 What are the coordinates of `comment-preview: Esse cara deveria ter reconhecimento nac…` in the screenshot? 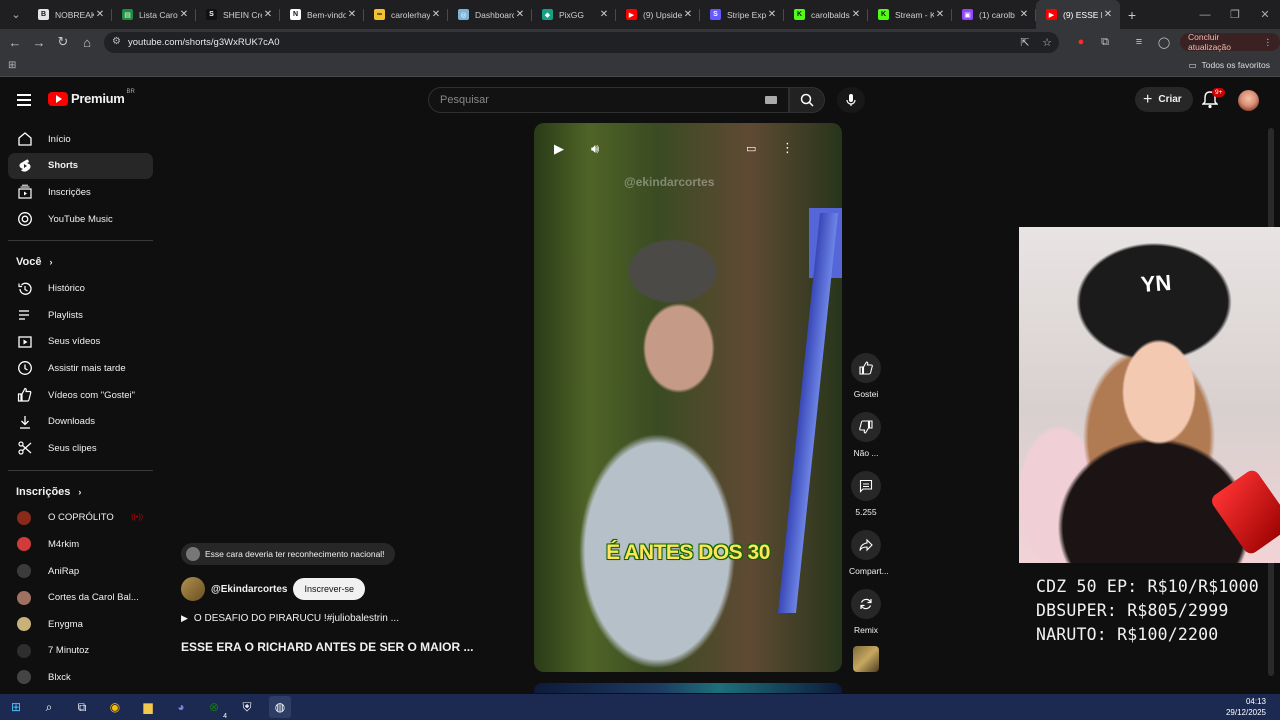 It's located at (288, 554).